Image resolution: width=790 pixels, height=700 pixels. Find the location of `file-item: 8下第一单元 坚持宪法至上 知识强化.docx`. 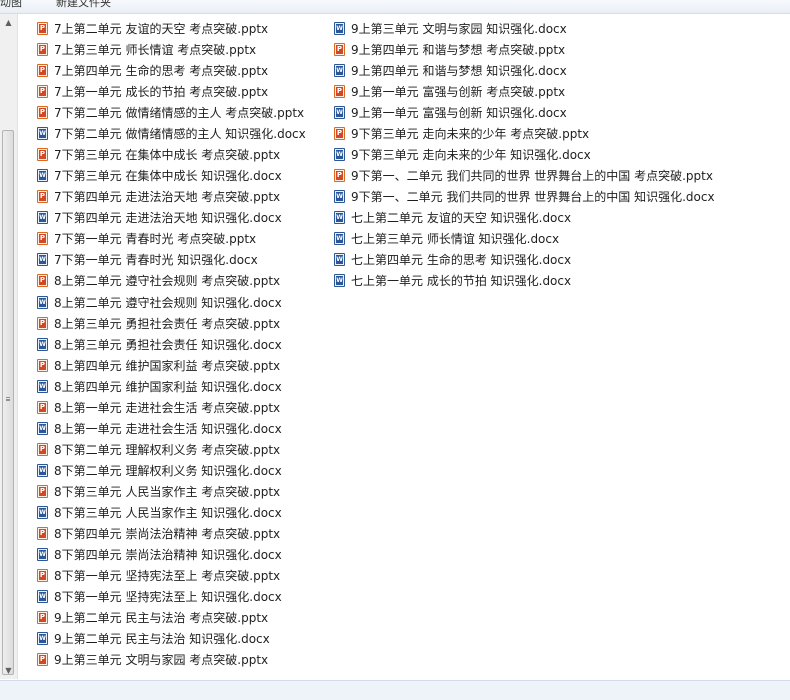

file-item: 8下第一单元 坚持宪法至上 知识强化.docx is located at coordinates (159, 596).